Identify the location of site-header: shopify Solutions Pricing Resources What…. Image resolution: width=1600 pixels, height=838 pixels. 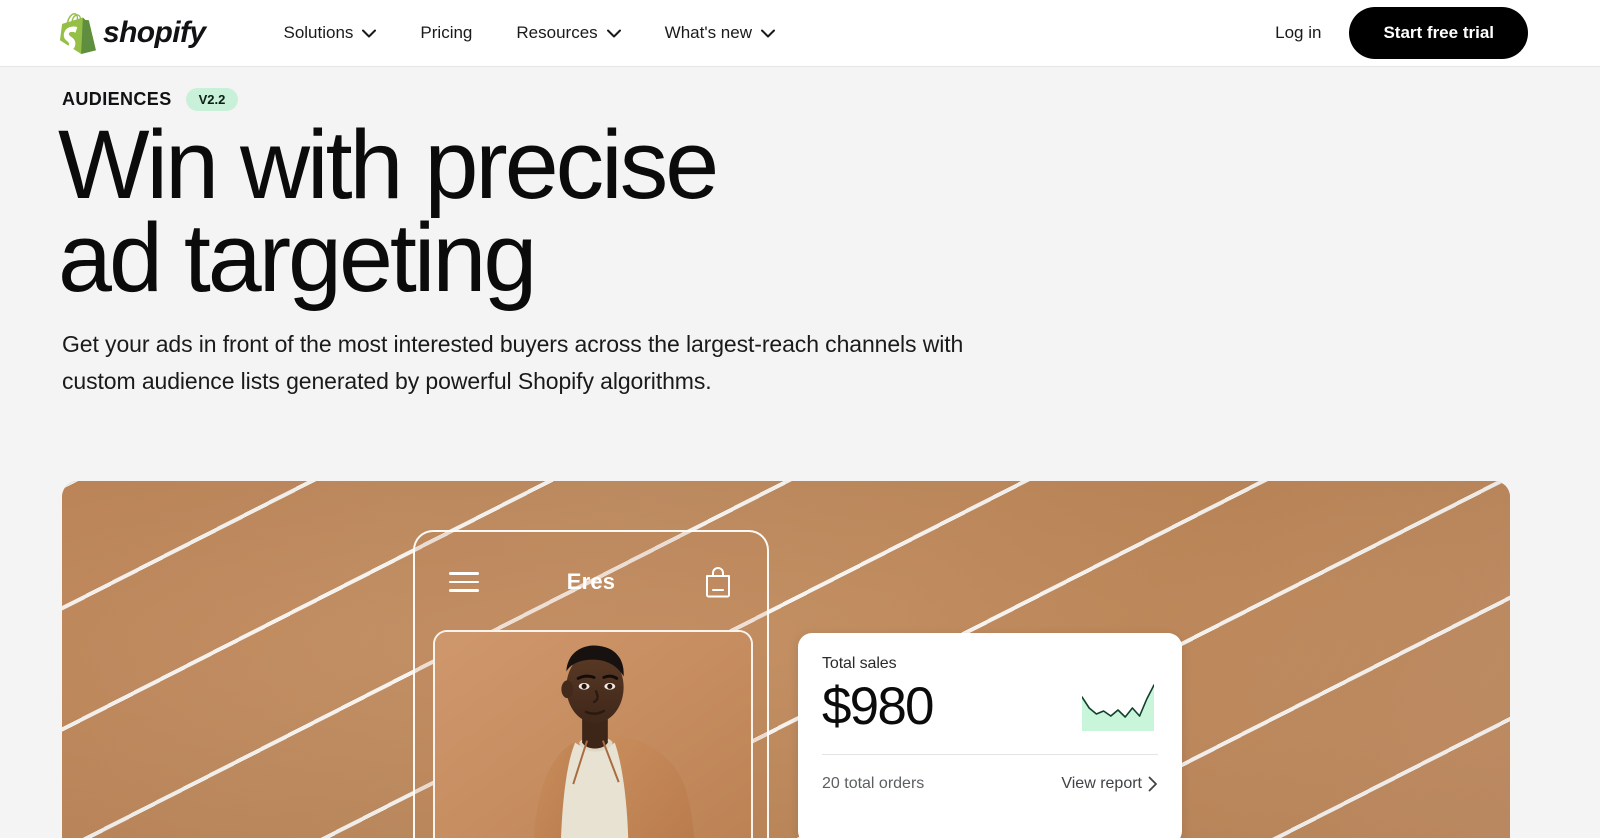
(800, 33).